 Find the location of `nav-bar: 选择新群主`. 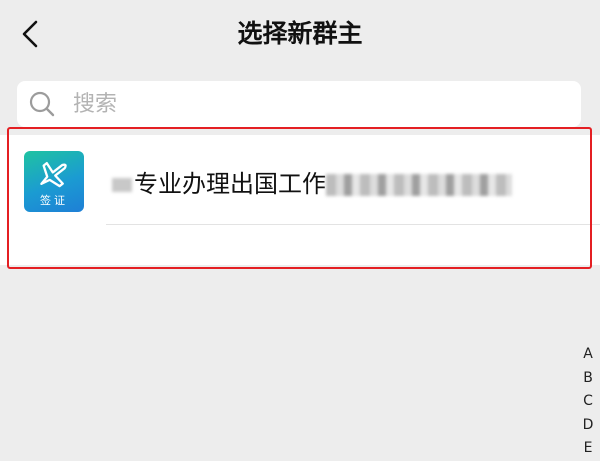

nav-bar: 选择新群主 is located at coordinates (300, 34).